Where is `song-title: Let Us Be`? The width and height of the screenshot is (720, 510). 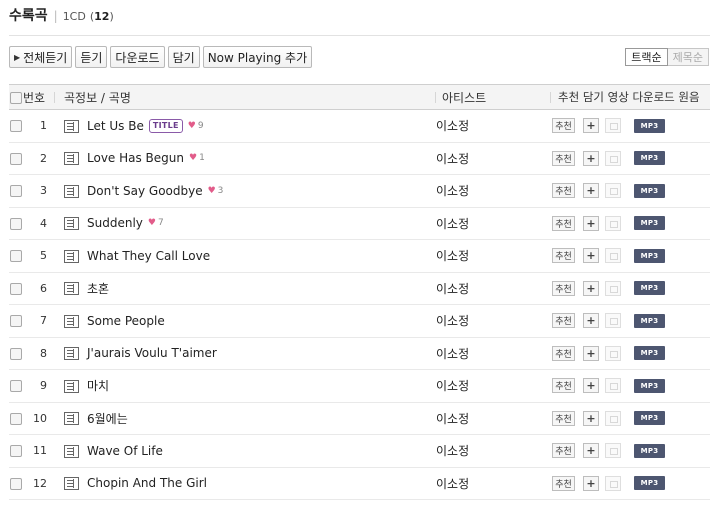 song-title: Let Us Be is located at coordinates (115, 126).